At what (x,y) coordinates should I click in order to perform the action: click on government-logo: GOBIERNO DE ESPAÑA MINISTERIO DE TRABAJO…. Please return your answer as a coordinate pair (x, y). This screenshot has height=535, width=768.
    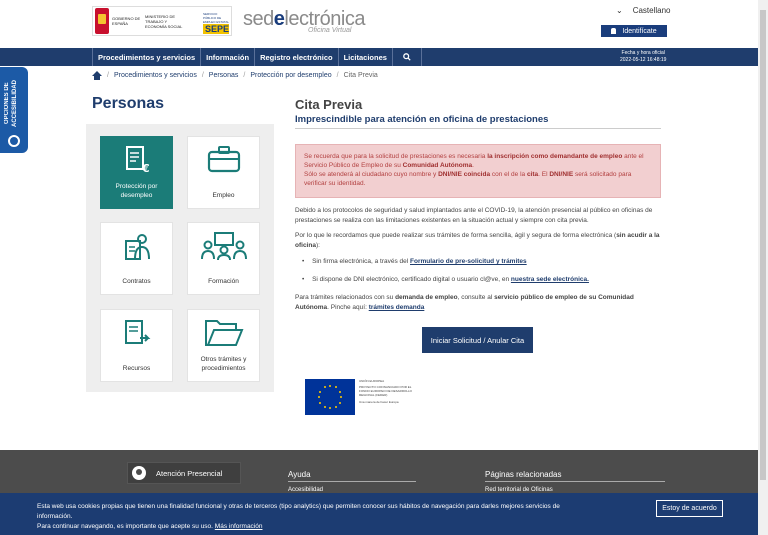
    Looking at the image, I should click on (162, 21).